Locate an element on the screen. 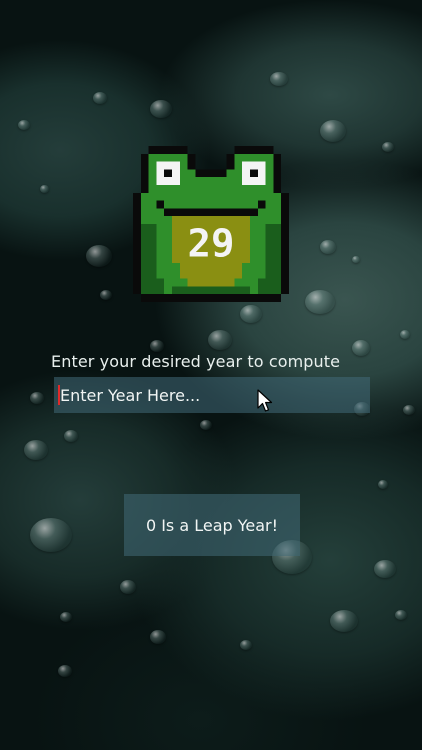 This screenshot has height=750, width=422. text-caret is located at coordinates (59, 395).